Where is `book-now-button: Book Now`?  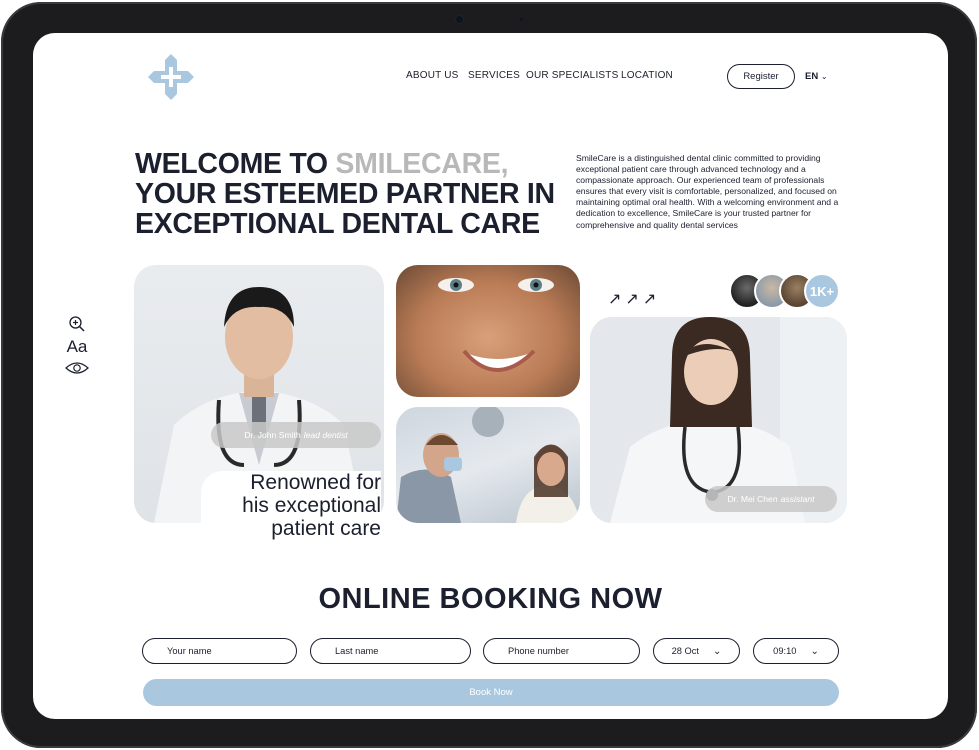
book-now-button: Book Now is located at coordinates (491, 692).